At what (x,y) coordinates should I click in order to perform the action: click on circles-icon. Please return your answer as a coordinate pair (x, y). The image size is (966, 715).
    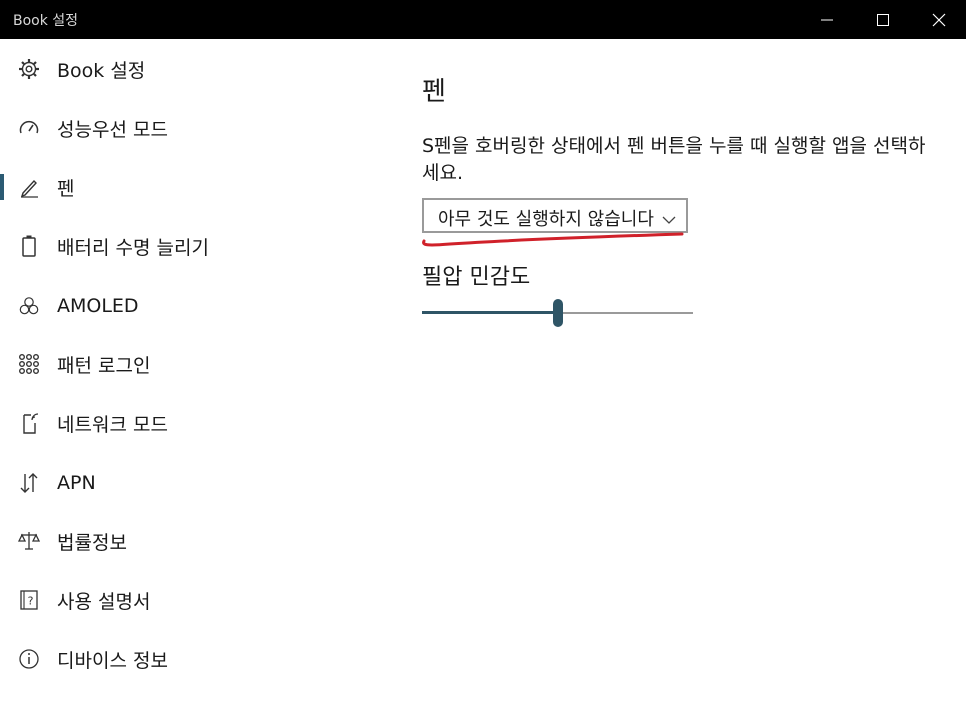
    Looking at the image, I should click on (29, 306).